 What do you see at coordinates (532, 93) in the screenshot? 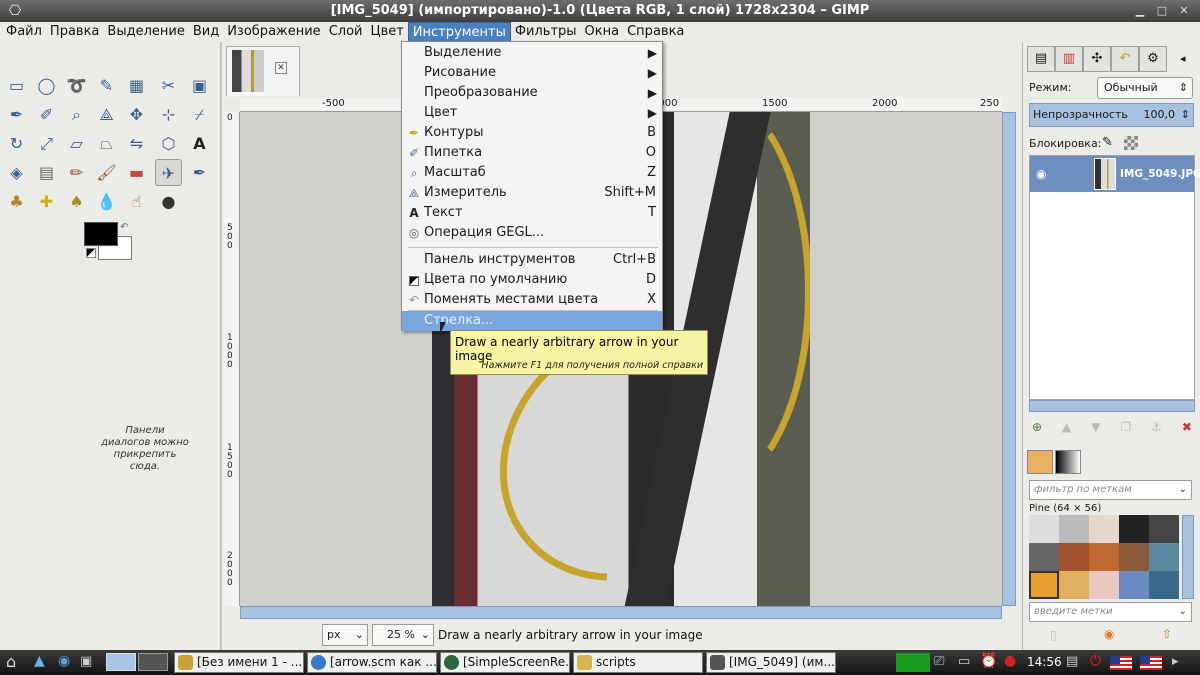
I see `menu-item-transform: Преобразование ▶` at bounding box center [532, 93].